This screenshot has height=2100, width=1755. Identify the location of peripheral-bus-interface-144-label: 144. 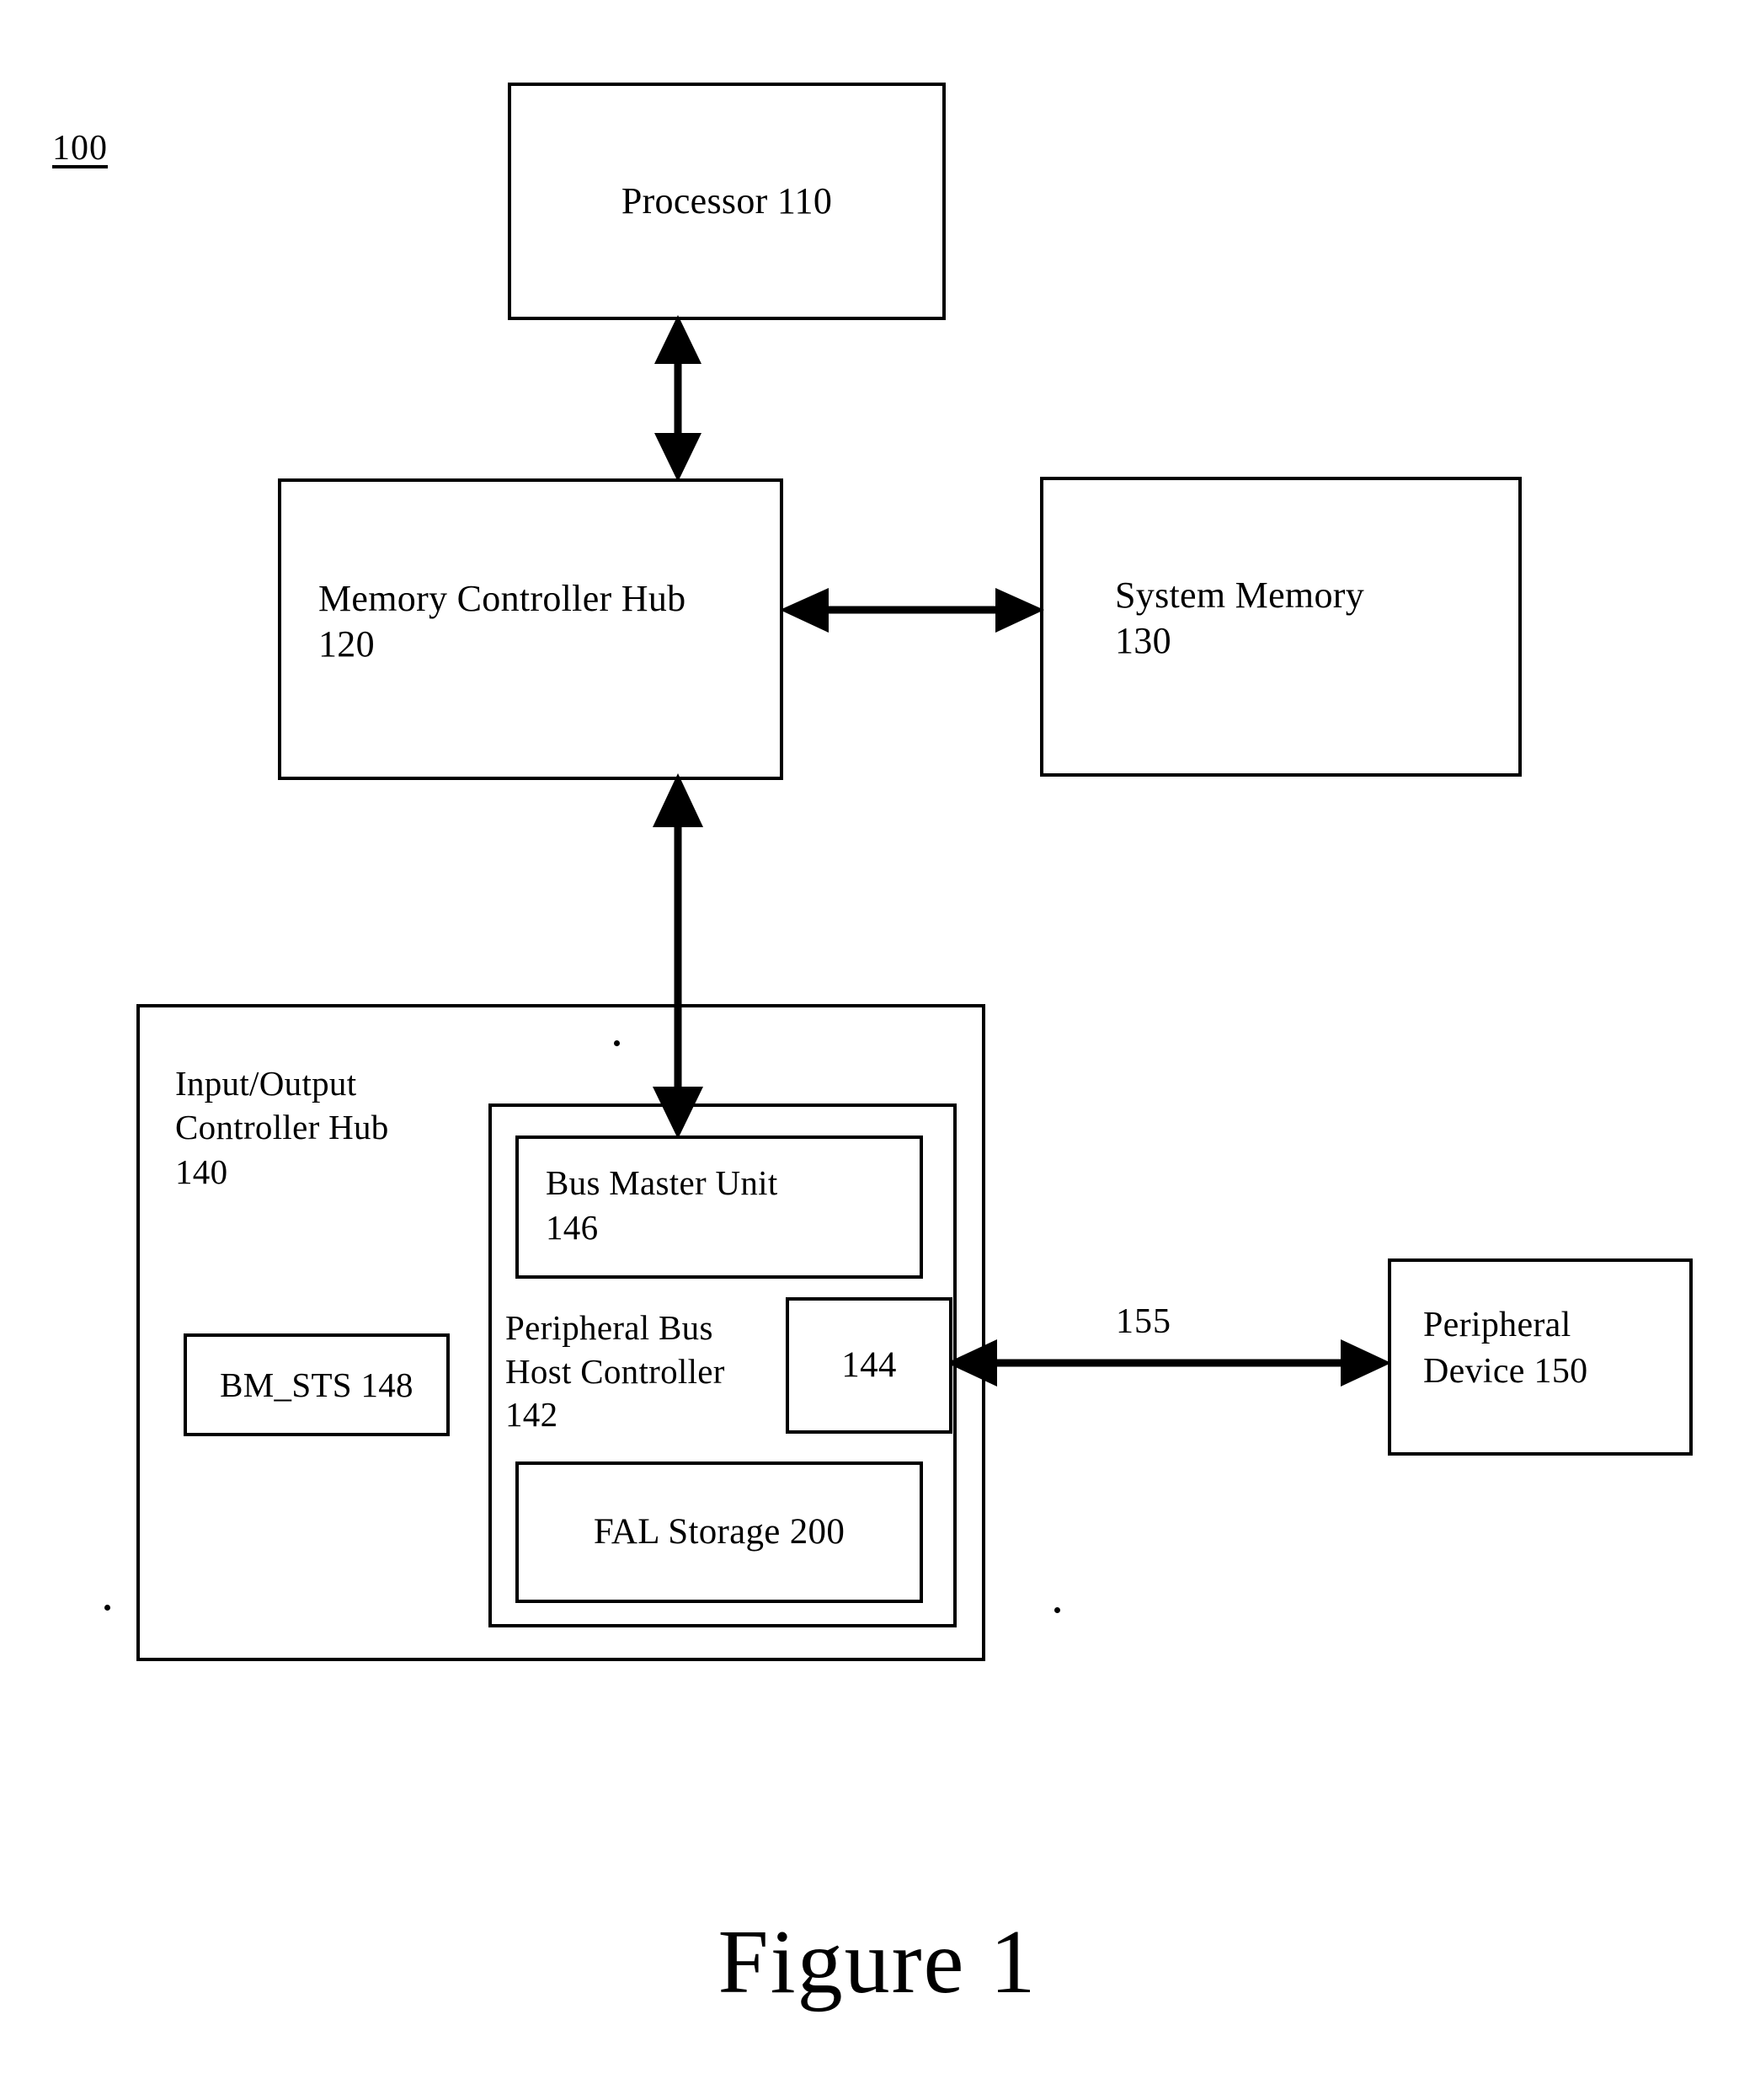
(869, 1364).